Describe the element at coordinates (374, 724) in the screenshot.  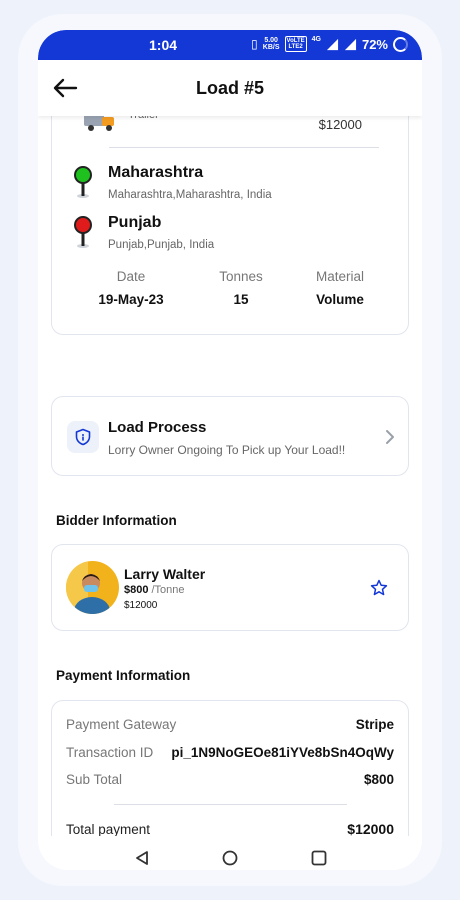
I see `pay-value: Stripe` at that location.